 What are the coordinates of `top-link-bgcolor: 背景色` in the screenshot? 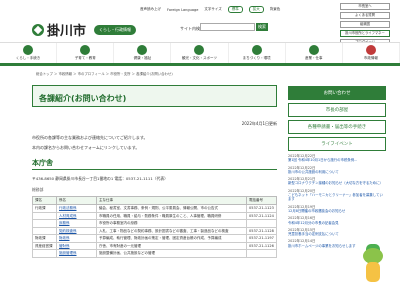 It's located at (275, 9).